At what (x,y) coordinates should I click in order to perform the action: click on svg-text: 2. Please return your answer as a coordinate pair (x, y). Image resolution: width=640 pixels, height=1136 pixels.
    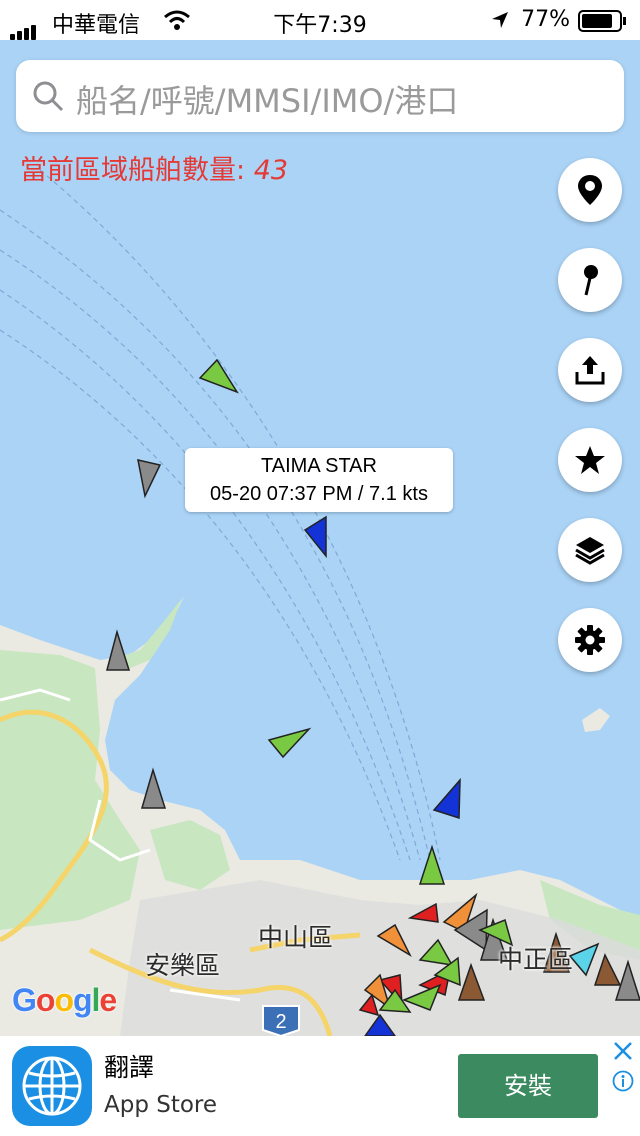
    Looking at the image, I should click on (280, 1022).